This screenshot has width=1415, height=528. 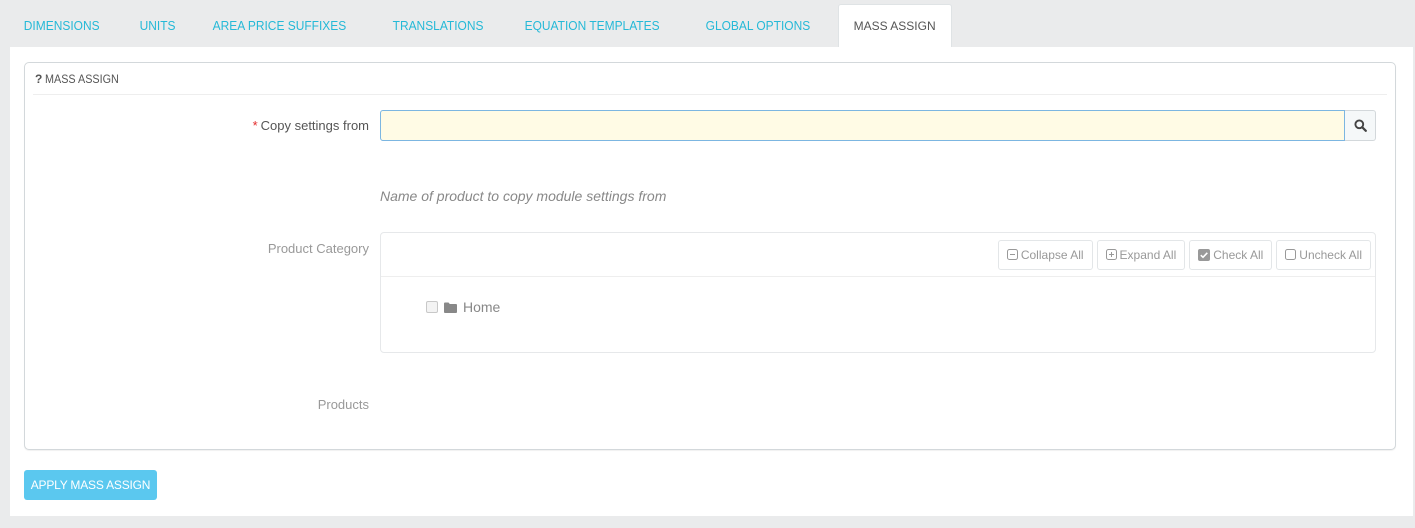 I want to click on checked-box-icon, so click(x=1204, y=254).